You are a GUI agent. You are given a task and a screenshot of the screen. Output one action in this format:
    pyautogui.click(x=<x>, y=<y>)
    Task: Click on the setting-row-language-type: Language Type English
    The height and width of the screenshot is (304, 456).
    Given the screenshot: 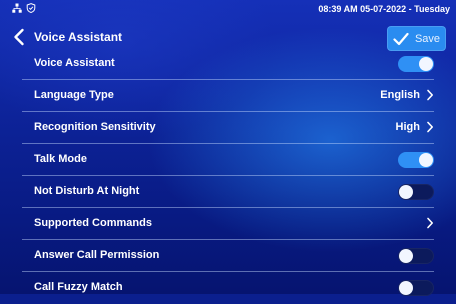 What is the action you would take?
    pyautogui.click(x=228, y=96)
    